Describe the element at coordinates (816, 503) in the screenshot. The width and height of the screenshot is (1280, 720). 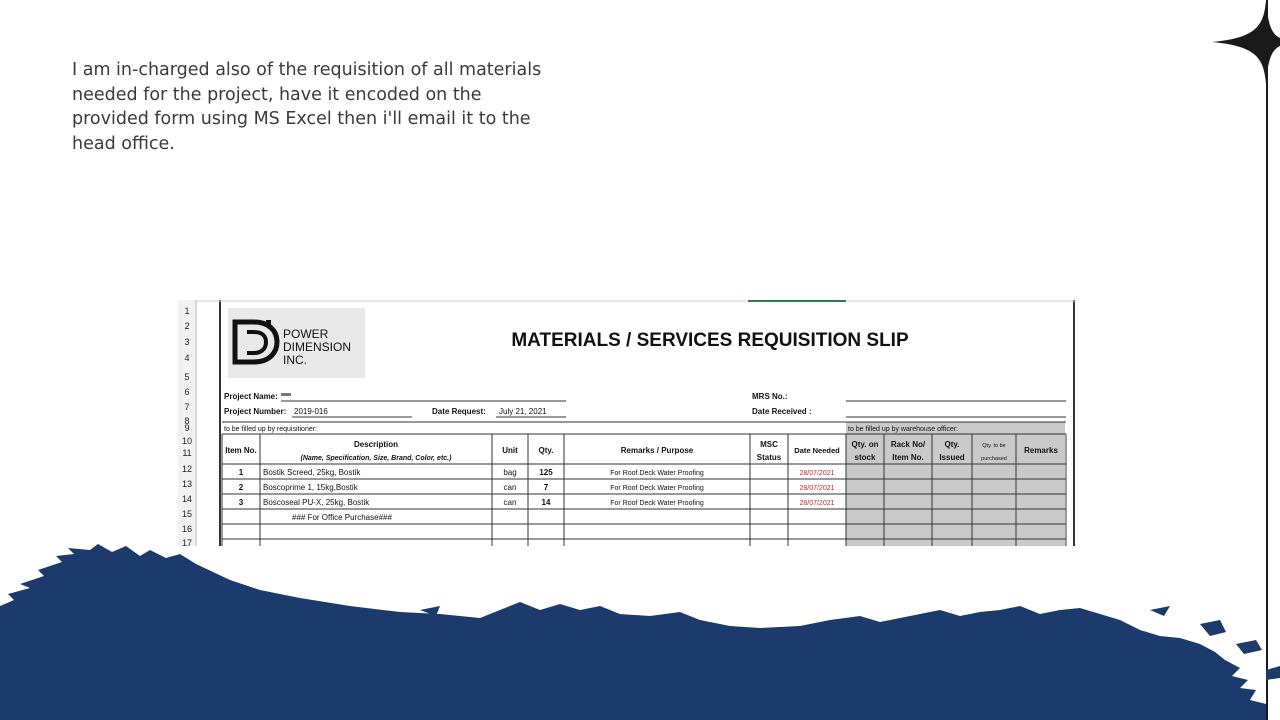
I see `row3-date: 28/07/2021` at that location.